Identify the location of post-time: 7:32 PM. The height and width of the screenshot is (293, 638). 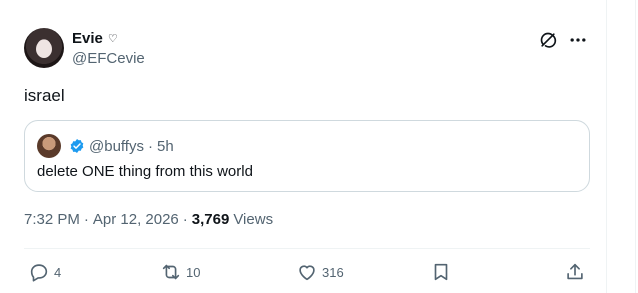
(52, 219).